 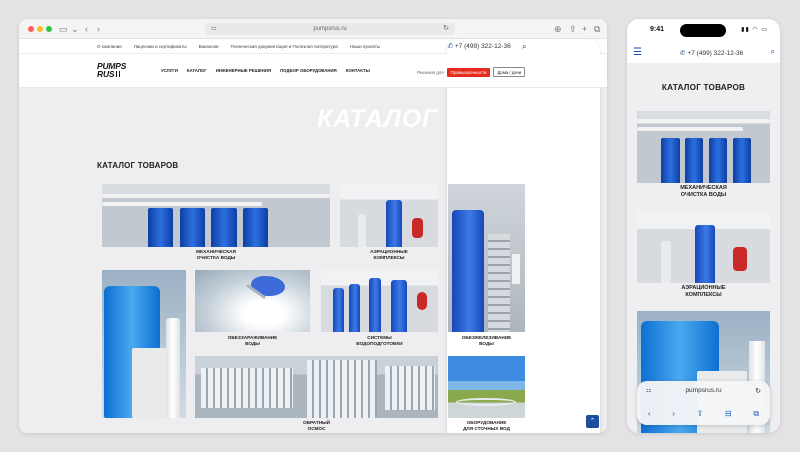 I want to click on catalog-tile-aeration: АЭРАЦИОННЫЕ КОМПЛЕКСЫ, so click(x=389, y=222).